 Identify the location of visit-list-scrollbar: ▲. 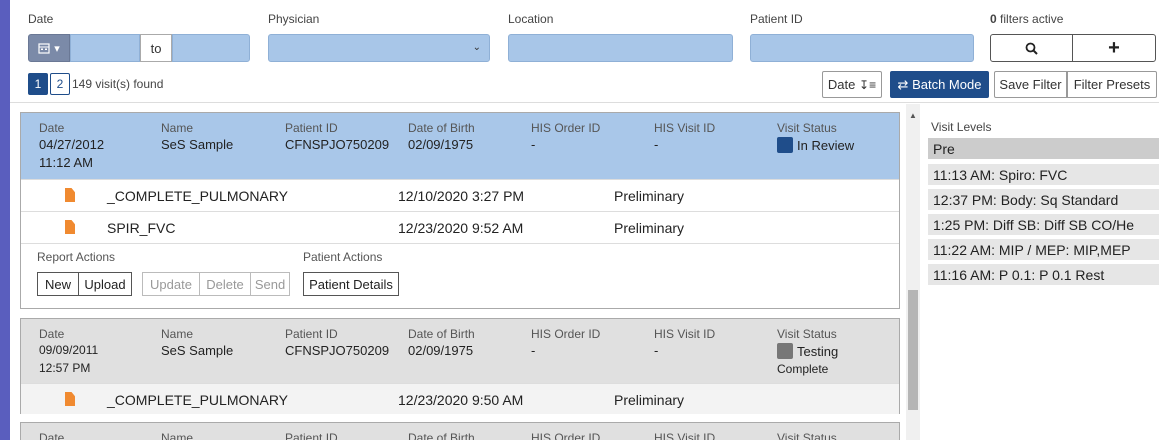
(913, 272).